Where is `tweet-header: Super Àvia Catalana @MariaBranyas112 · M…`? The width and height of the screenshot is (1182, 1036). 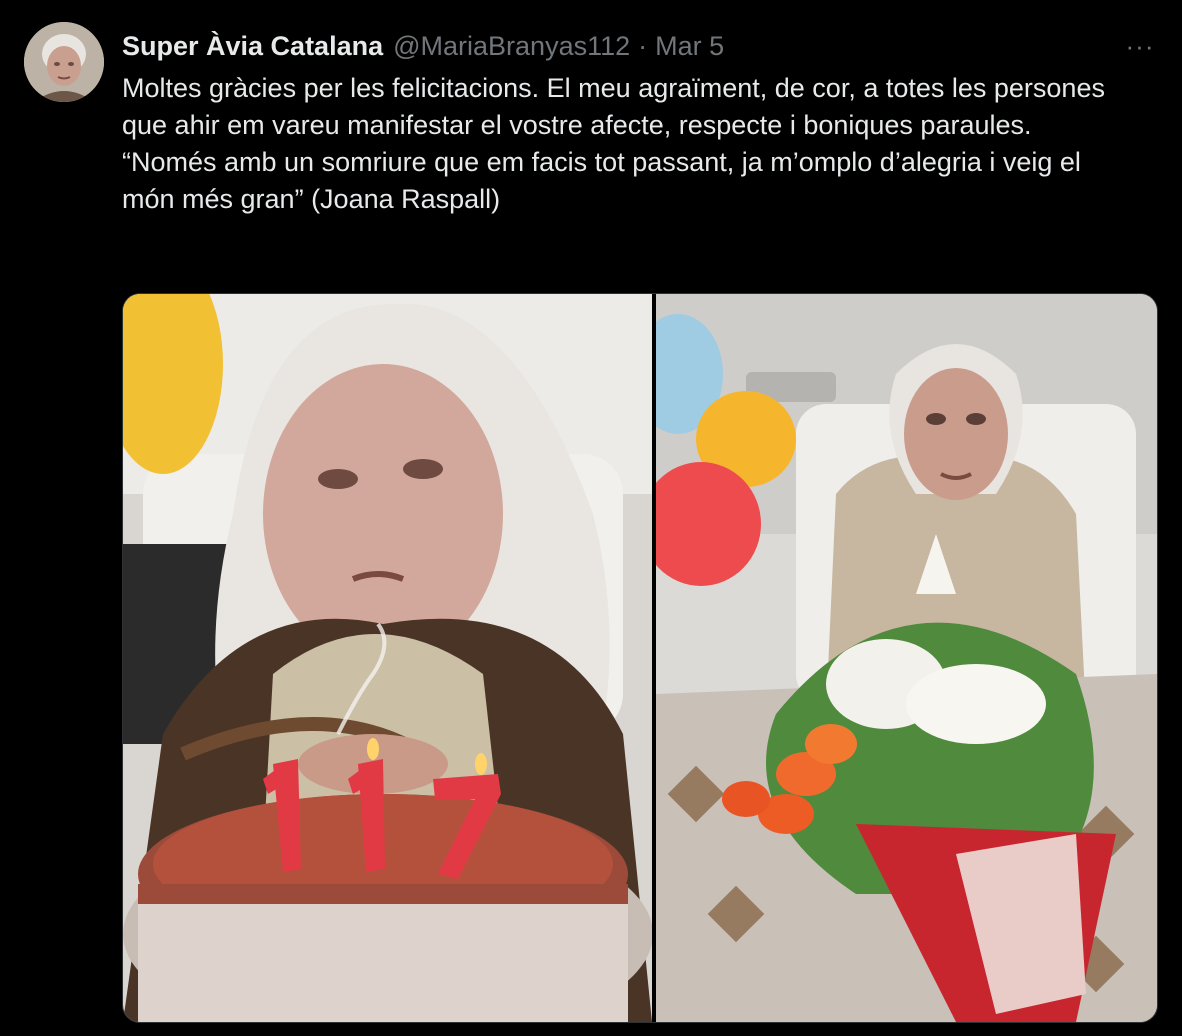
tweet-header: Super Àvia Catalana @MariaBranyas112 · M… is located at coordinates (423, 46).